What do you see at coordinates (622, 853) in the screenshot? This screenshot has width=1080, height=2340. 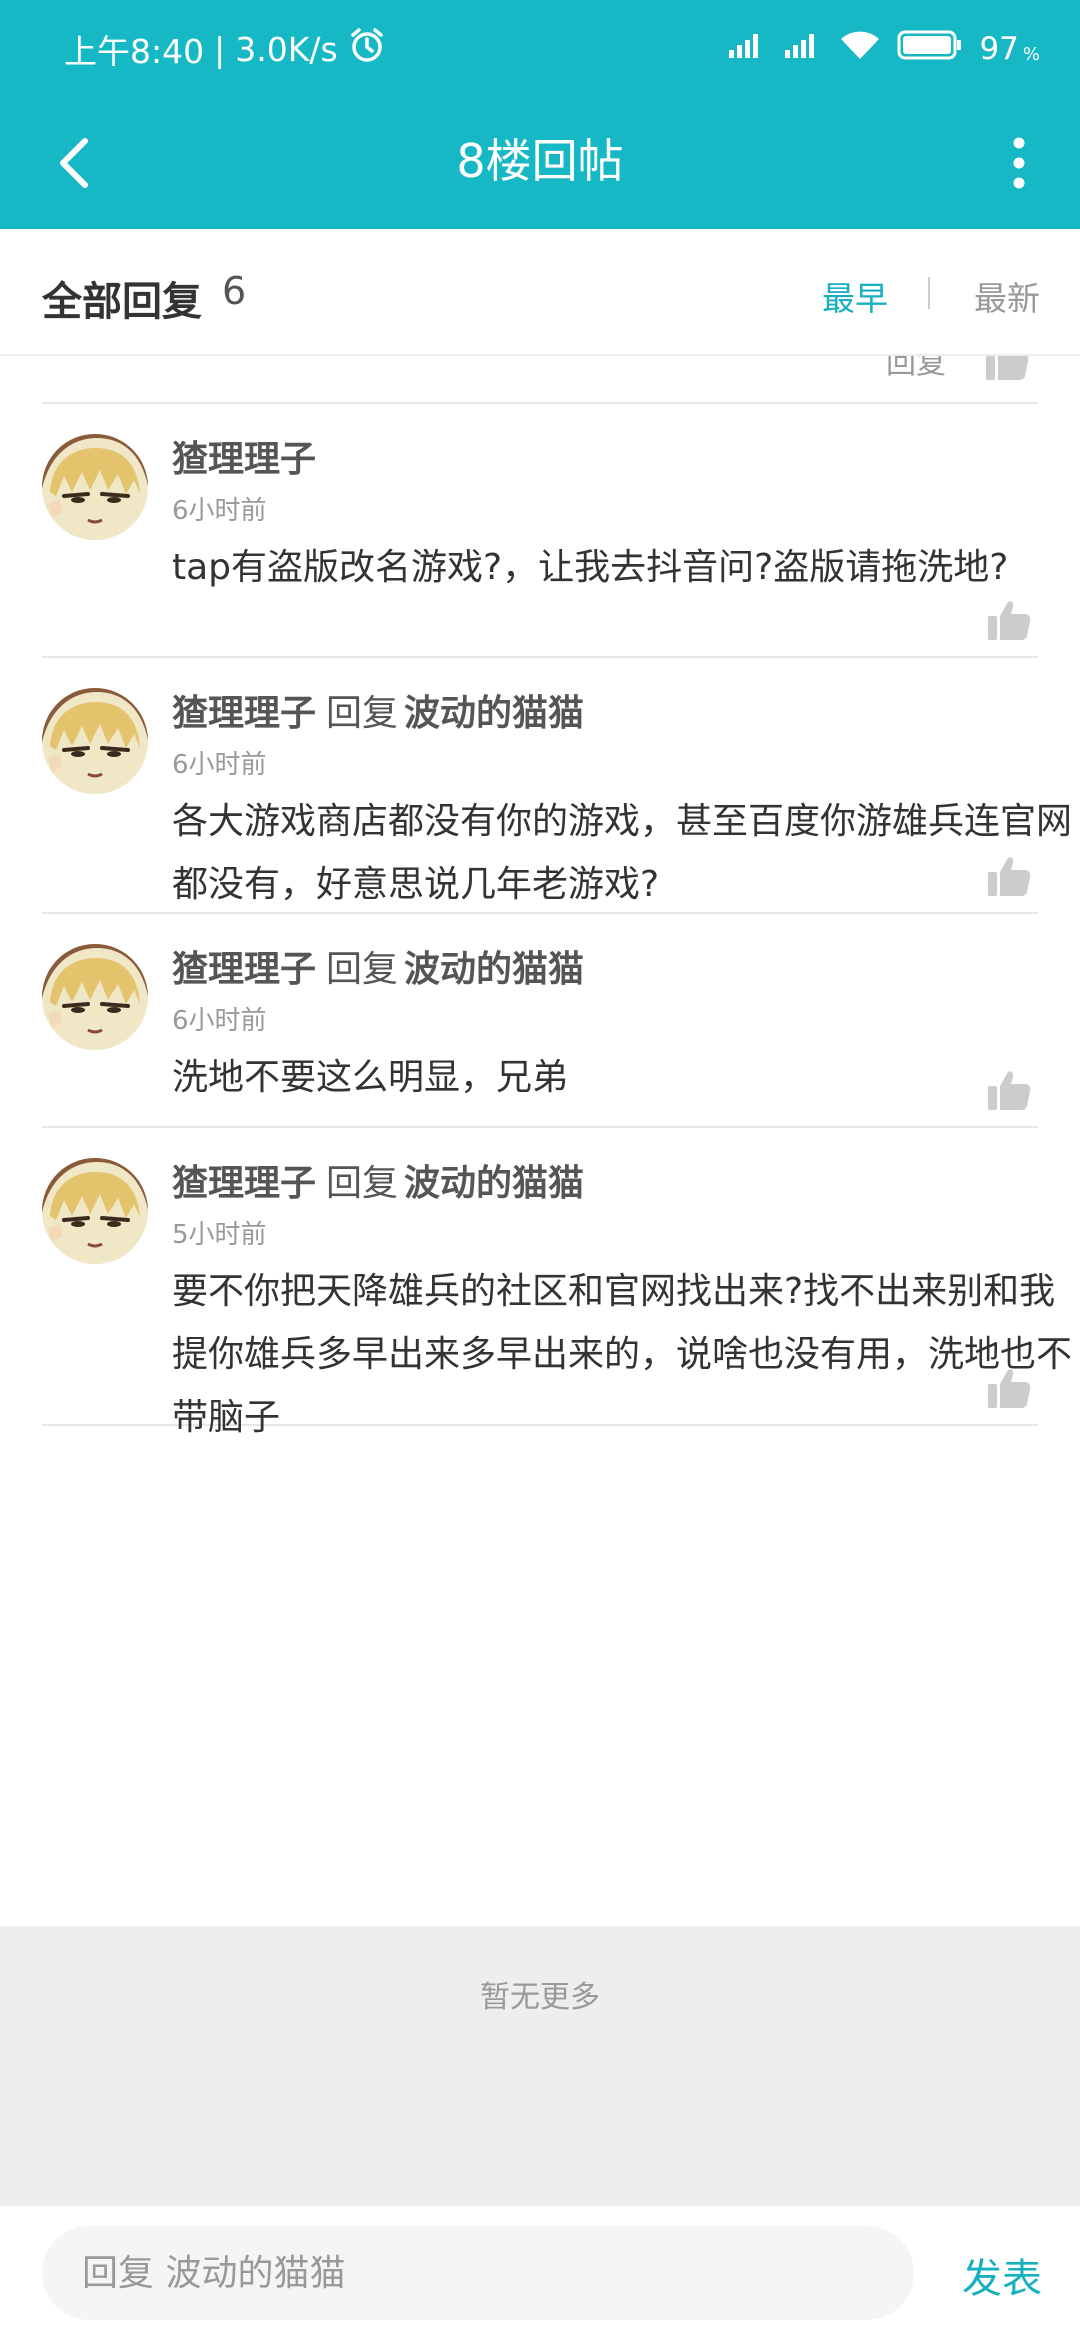 I see `reply-content: 各大游戏商店都没有你的游戏，甚至百度你游雄兵连官网都没有，好意思说几年老游戏?` at bounding box center [622, 853].